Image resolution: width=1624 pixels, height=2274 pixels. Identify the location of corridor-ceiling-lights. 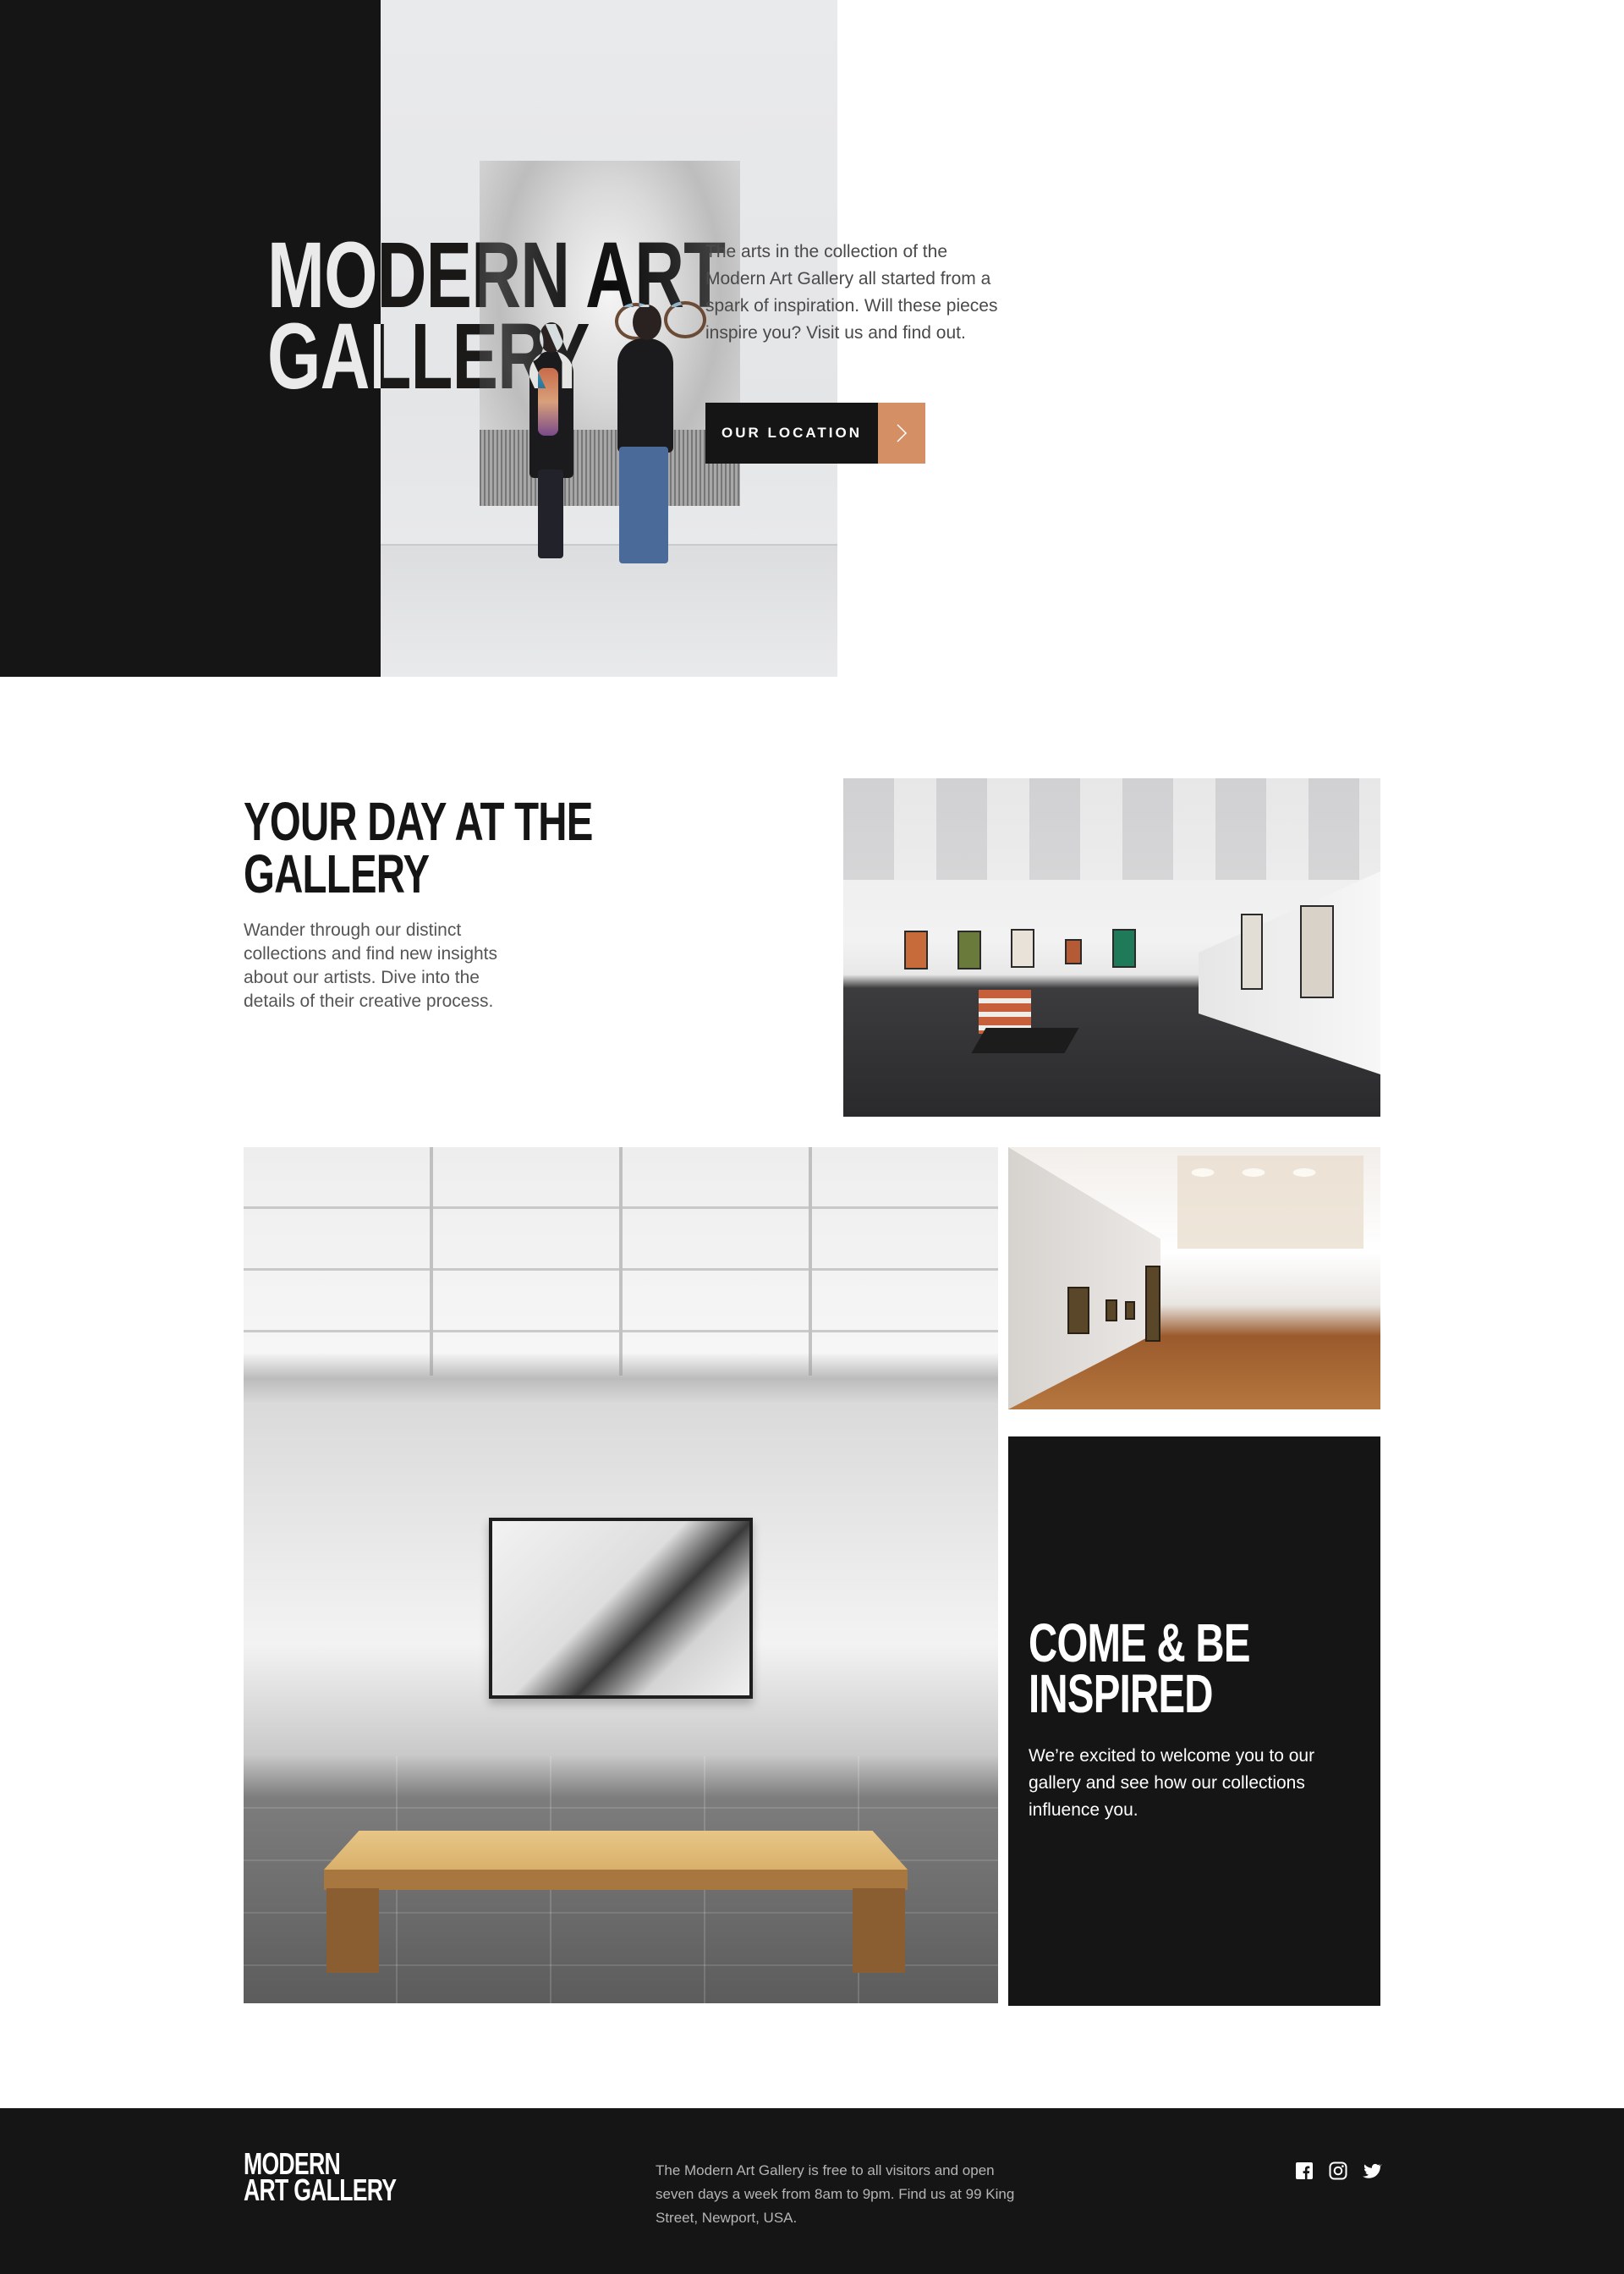
(1270, 1203).